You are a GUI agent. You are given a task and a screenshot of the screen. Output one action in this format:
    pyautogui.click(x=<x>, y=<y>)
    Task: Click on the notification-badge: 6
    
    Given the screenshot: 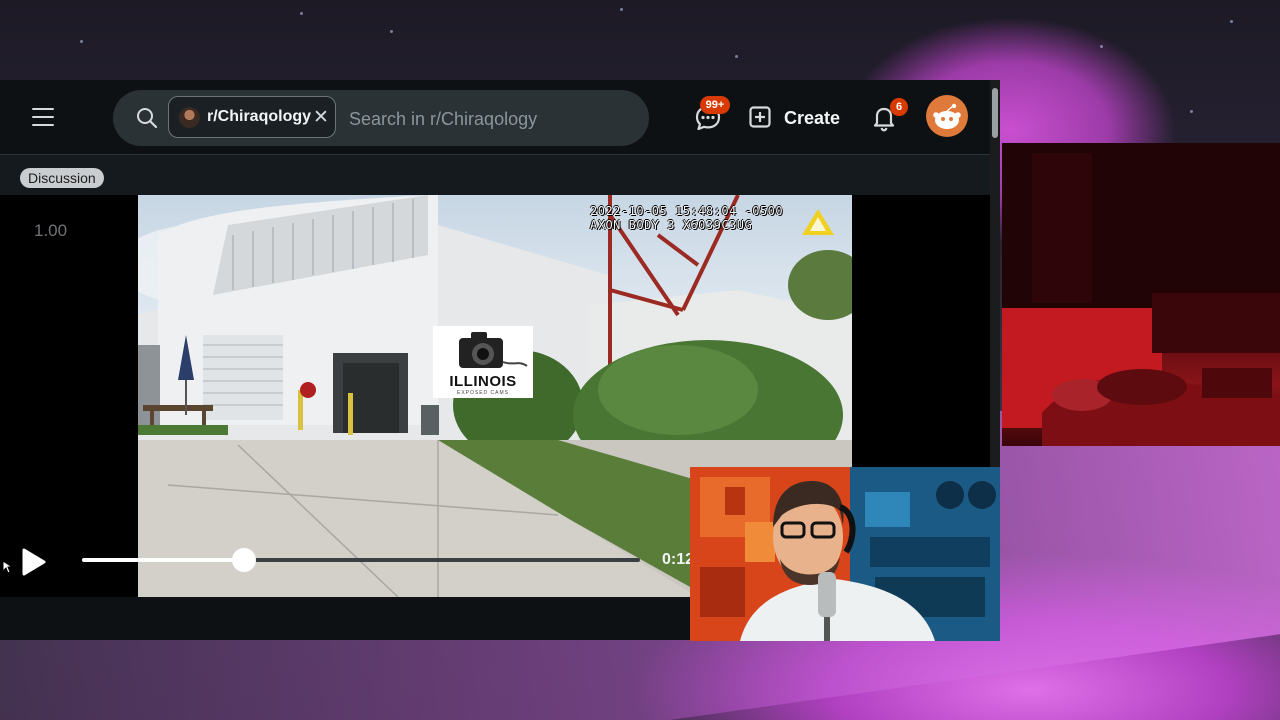 What is the action you would take?
    pyautogui.click(x=899, y=107)
    